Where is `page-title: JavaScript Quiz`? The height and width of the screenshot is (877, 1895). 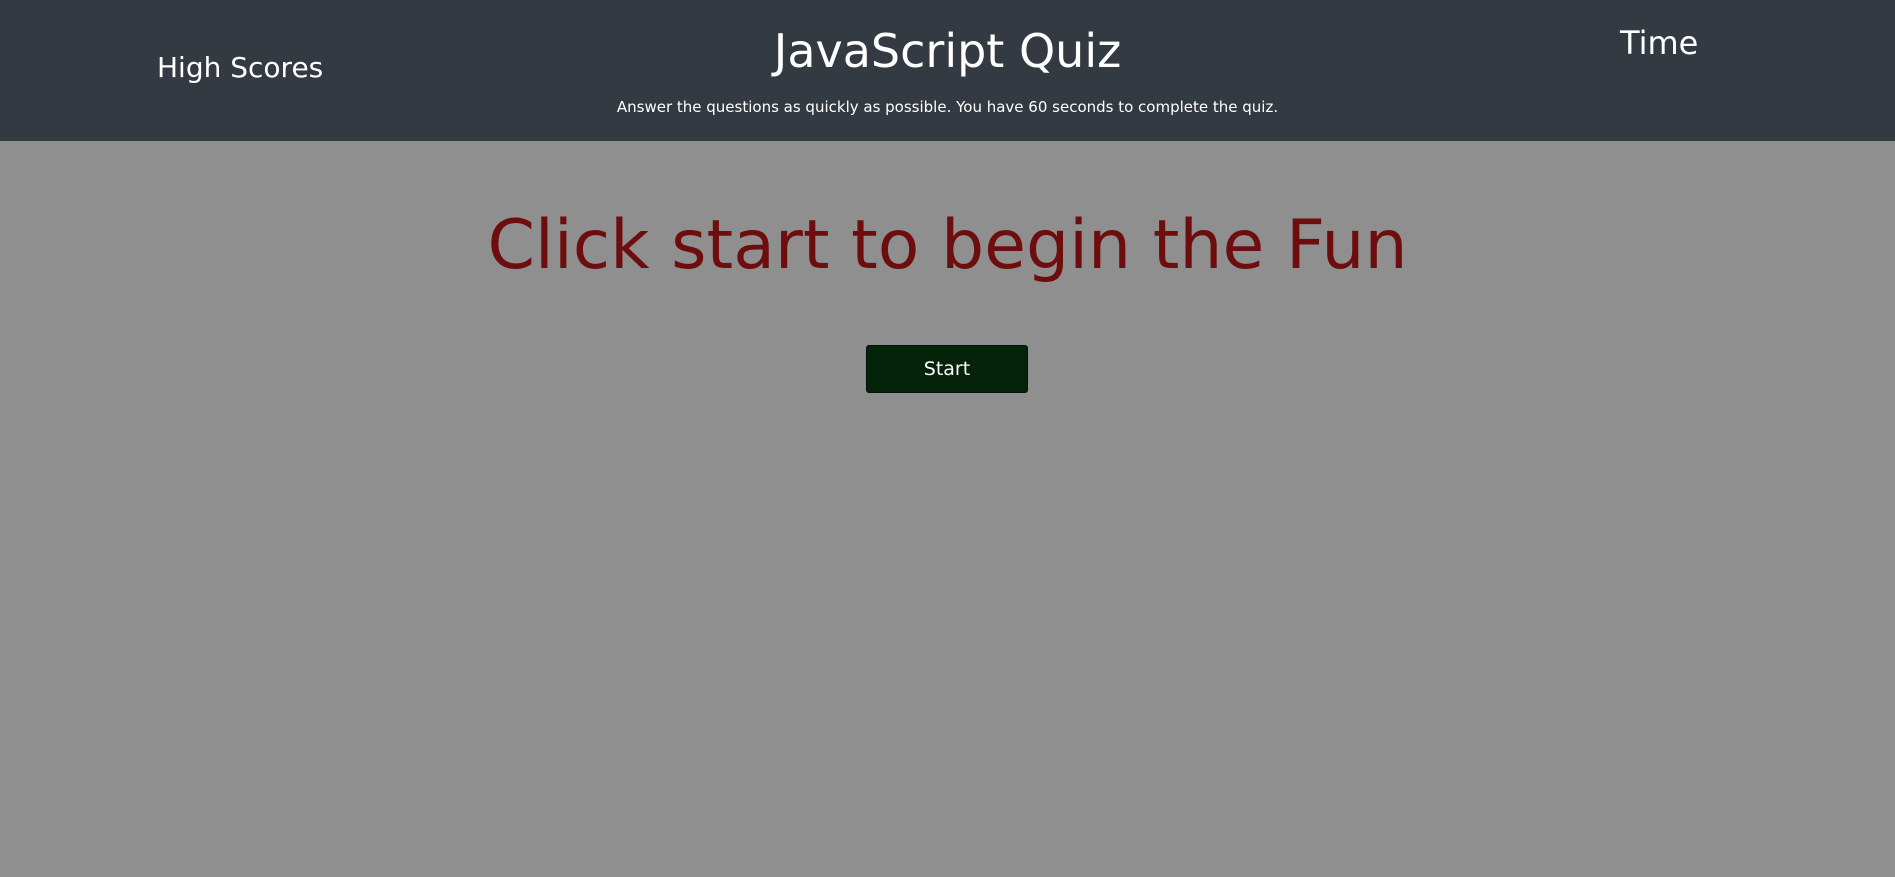
page-title: JavaScript Quiz is located at coordinates (947, 51).